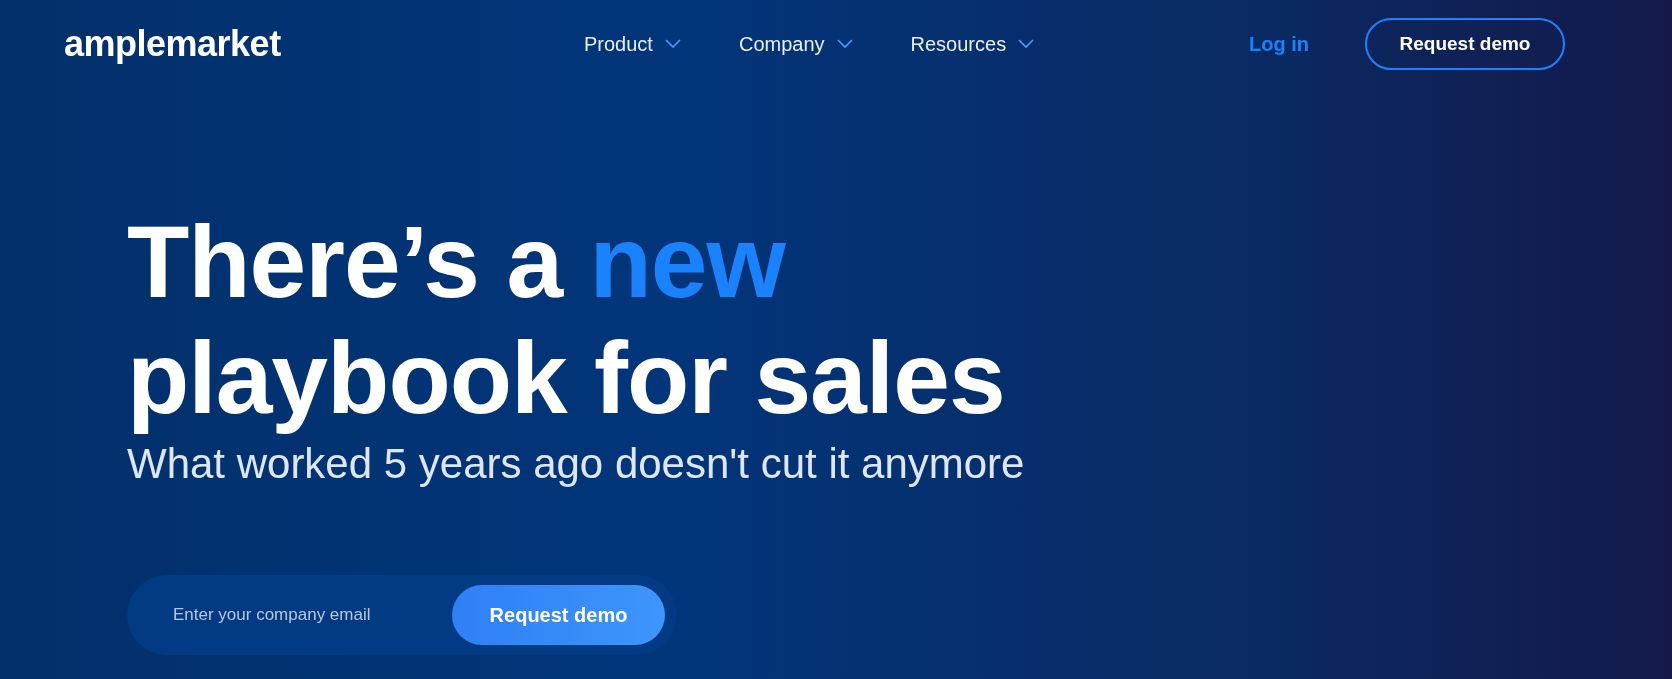 The height and width of the screenshot is (679, 1672). I want to click on nav-link: Product, so click(632, 44).